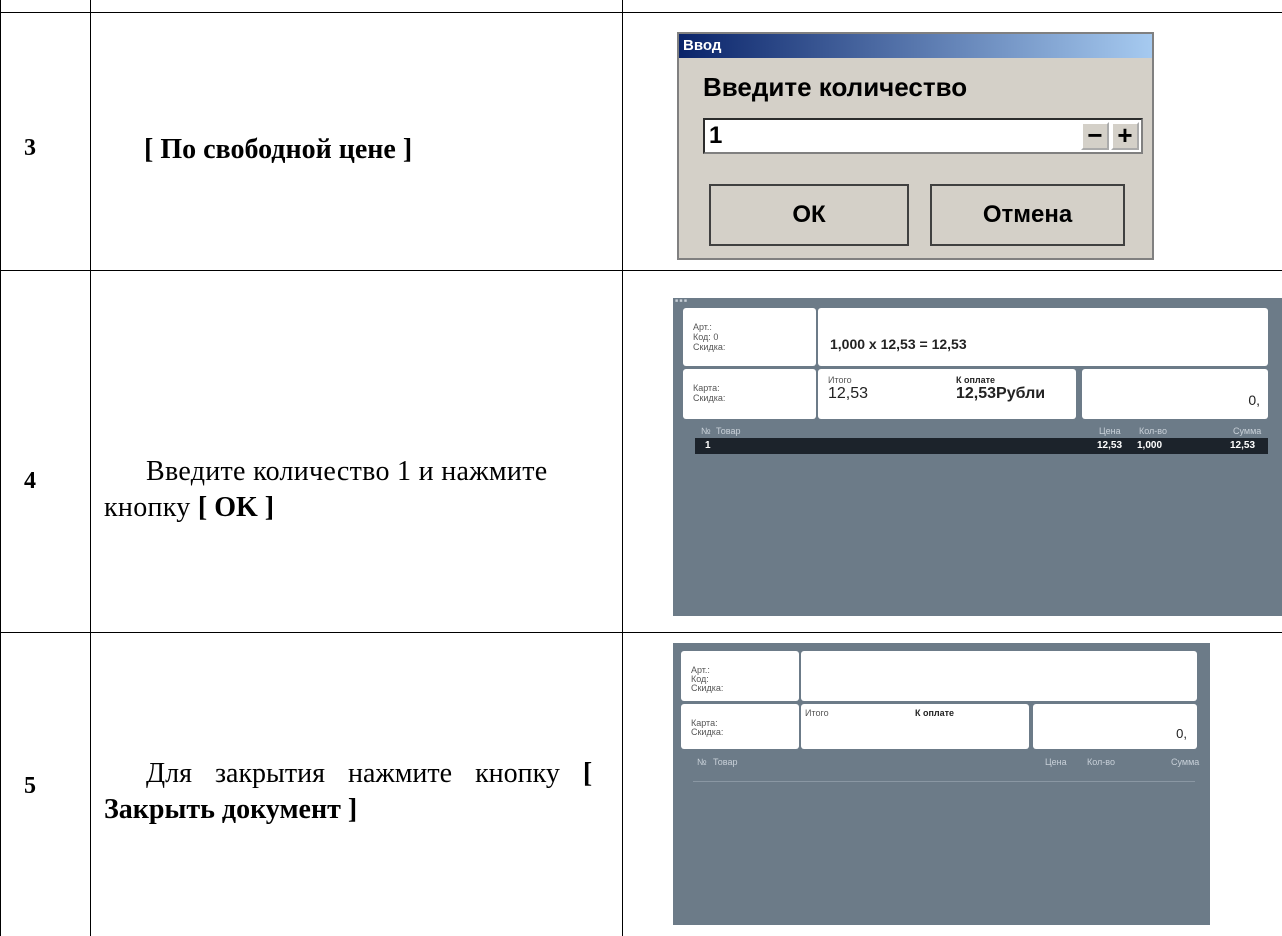 This screenshot has width=1282, height=936. Describe the element at coordinates (641, 12) in the screenshot. I see `table-border-top` at that location.